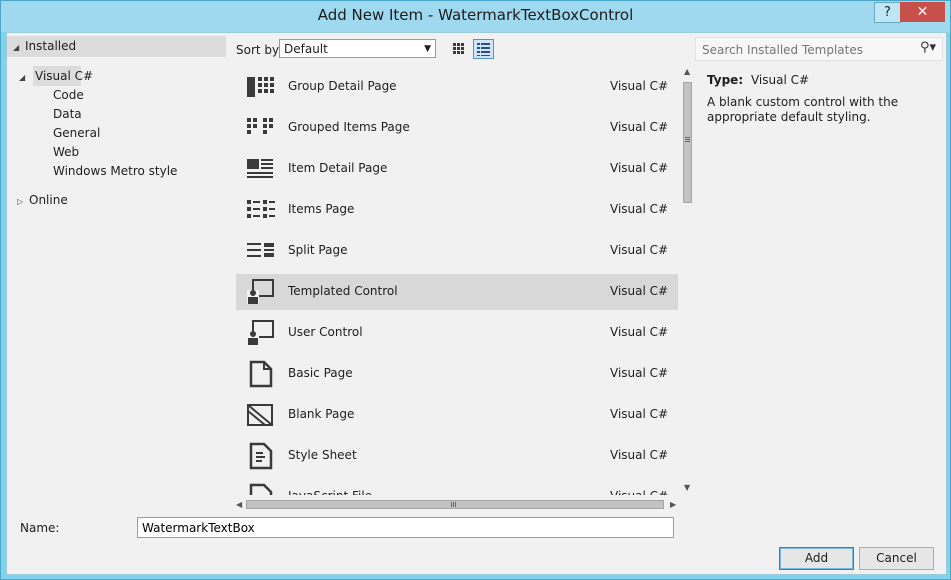 Image resolution: width=951 pixels, height=580 pixels. I want to click on scroll-left-arrow-icon: ◀, so click(239, 504).